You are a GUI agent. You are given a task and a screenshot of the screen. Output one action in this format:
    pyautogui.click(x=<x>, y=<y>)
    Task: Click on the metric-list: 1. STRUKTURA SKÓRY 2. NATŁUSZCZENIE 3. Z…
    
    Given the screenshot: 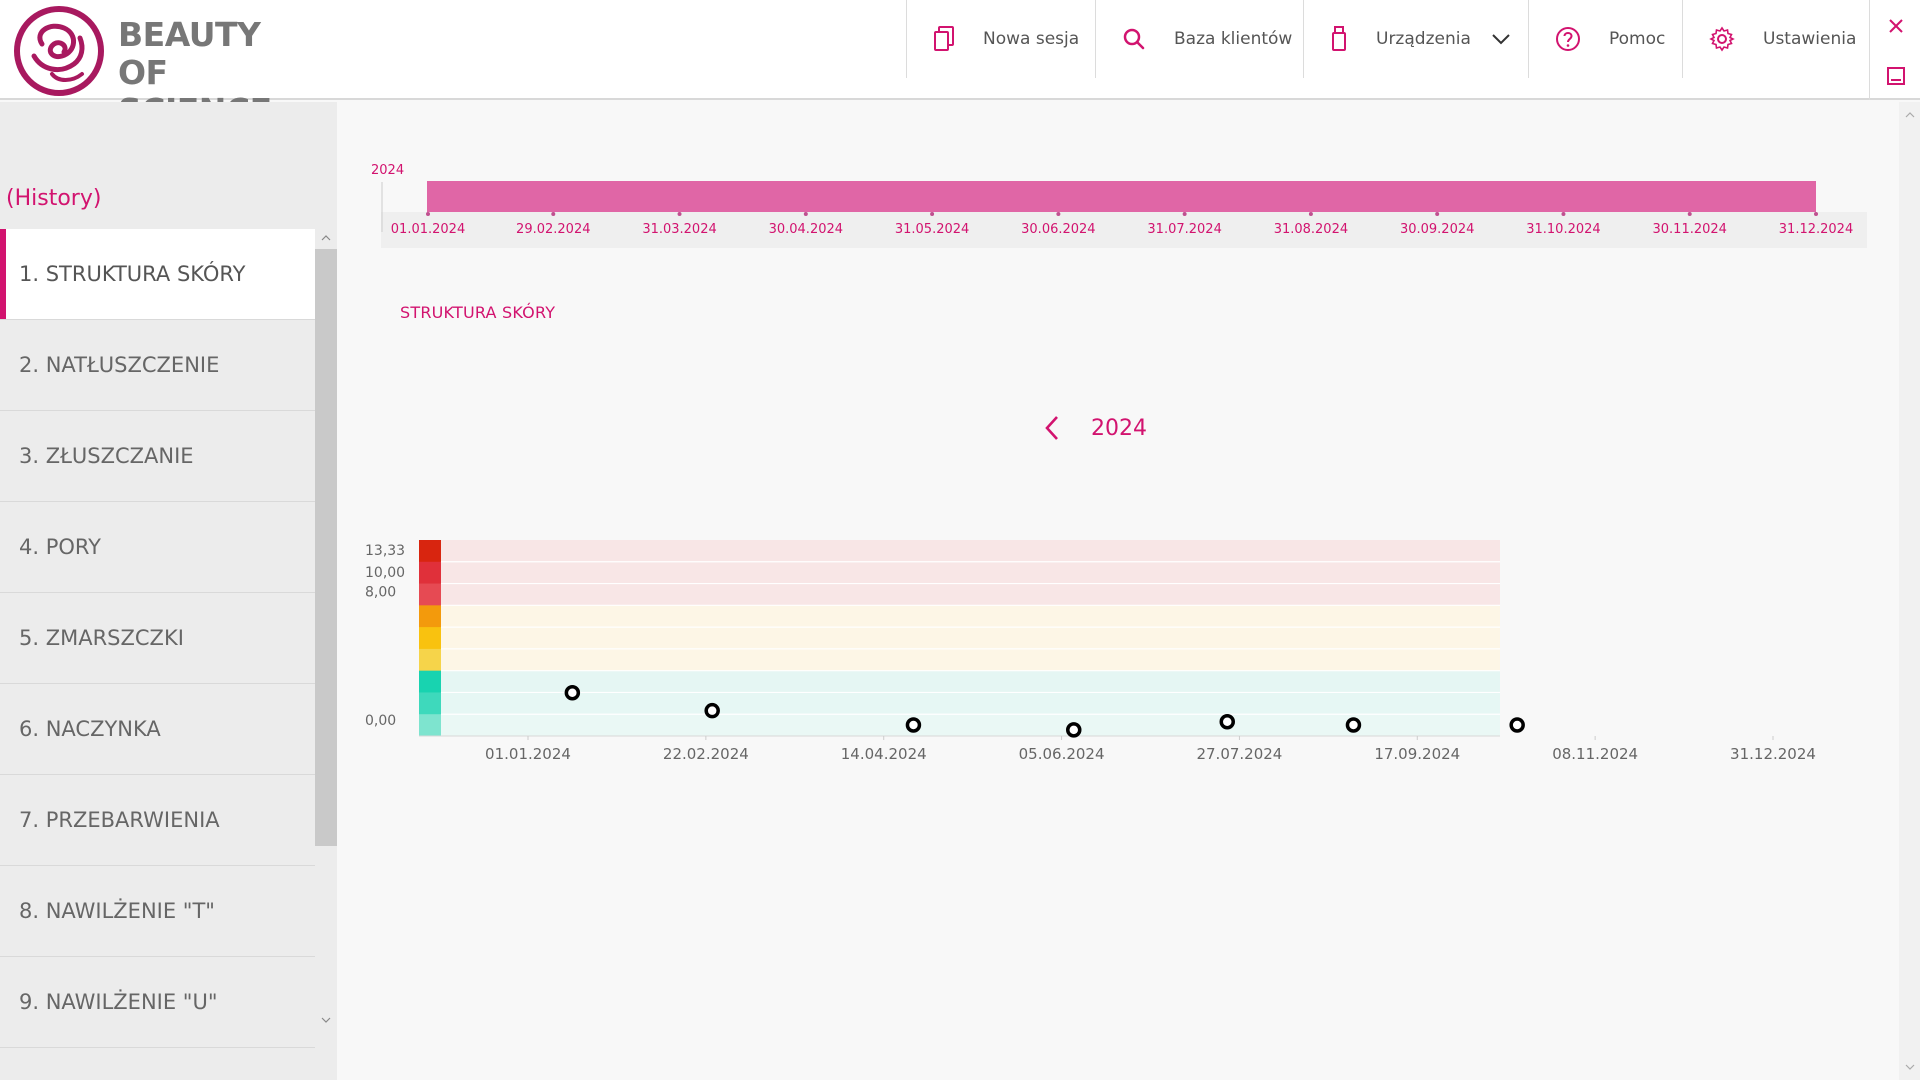 What is the action you would take?
    pyautogui.click(x=157, y=638)
    